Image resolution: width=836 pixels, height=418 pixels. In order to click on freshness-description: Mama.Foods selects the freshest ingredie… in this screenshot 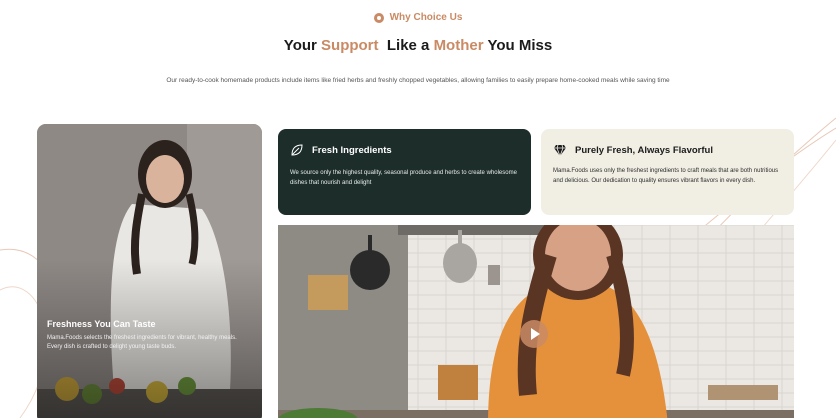, I will do `click(142, 342)`.